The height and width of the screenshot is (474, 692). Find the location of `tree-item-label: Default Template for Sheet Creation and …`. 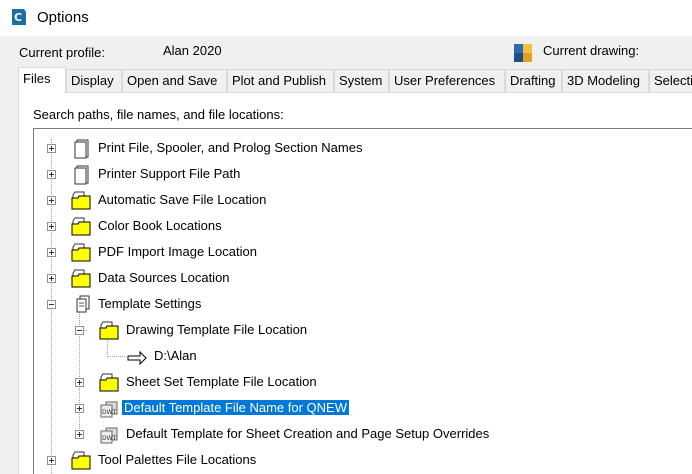

tree-item-label: Default Template for Sheet Creation and … is located at coordinates (308, 433).